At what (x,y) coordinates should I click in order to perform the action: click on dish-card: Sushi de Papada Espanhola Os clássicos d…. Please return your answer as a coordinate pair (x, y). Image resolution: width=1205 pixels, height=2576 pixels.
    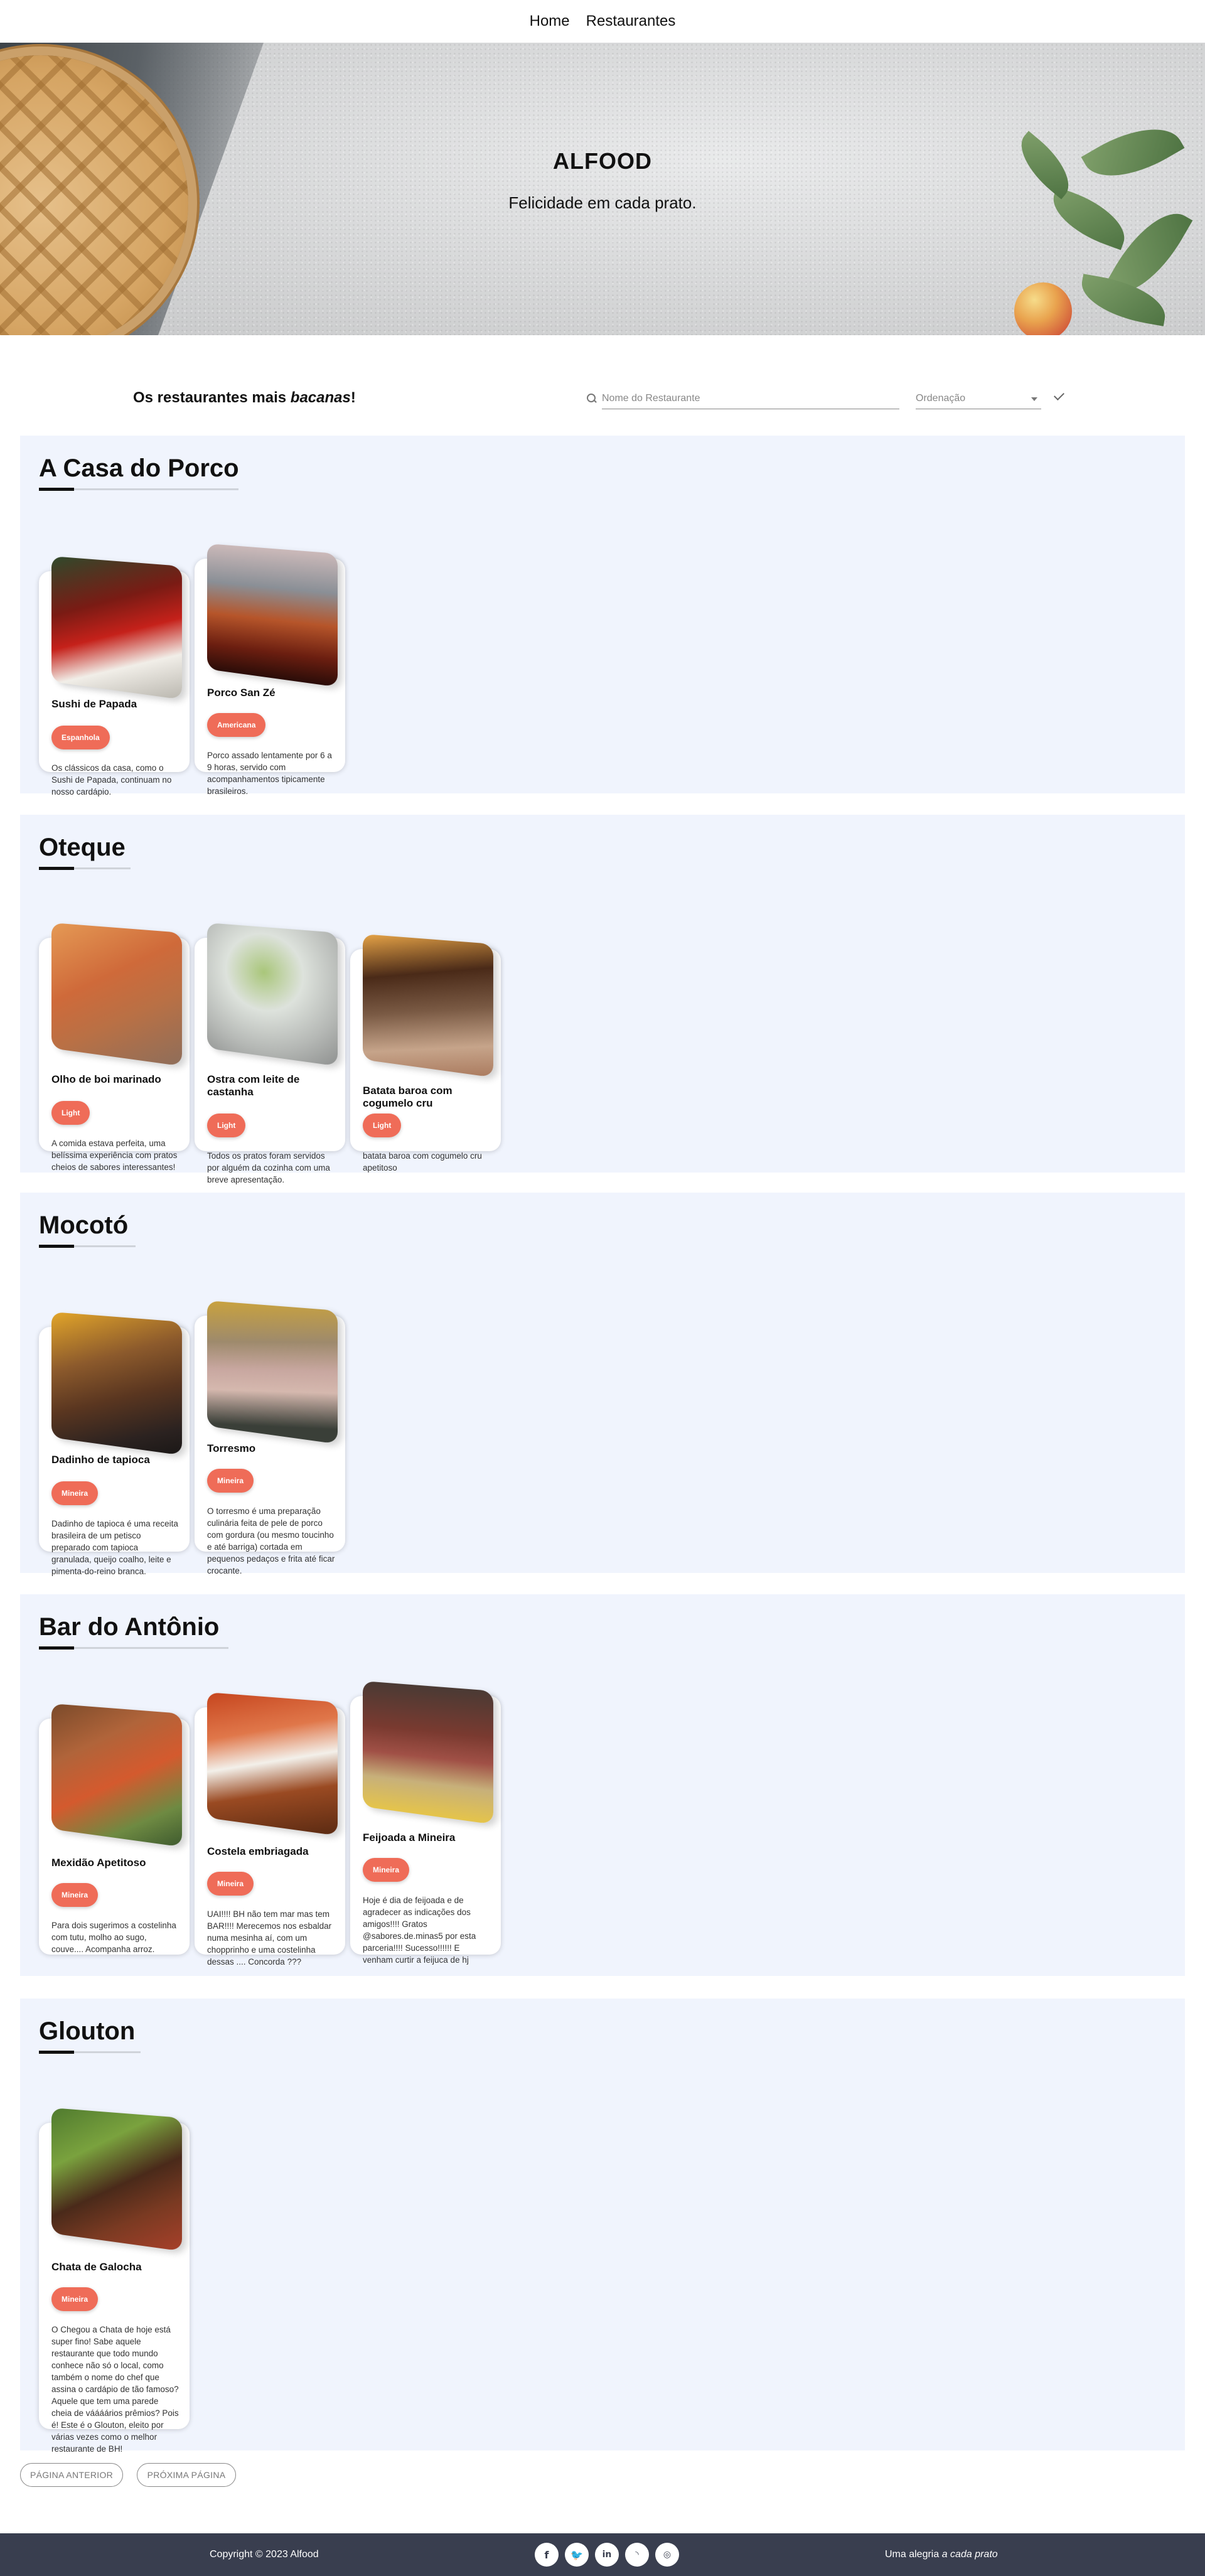
    Looking at the image, I should click on (114, 677).